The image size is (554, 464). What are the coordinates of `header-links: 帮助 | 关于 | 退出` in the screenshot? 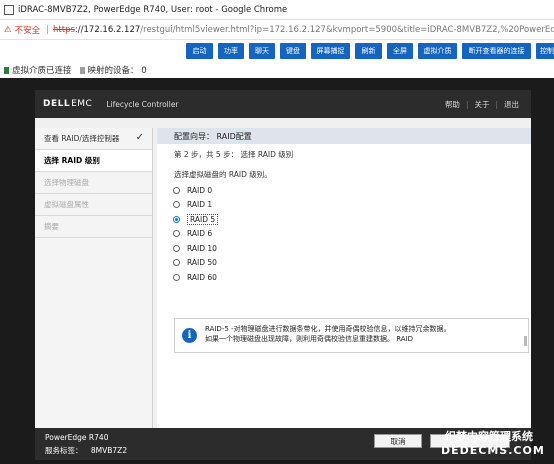 It's located at (482, 104).